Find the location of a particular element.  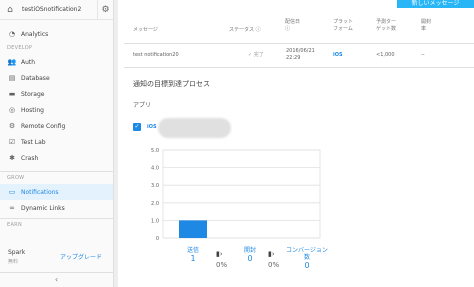

y-tick-label: 4.0 is located at coordinates (155, 169).